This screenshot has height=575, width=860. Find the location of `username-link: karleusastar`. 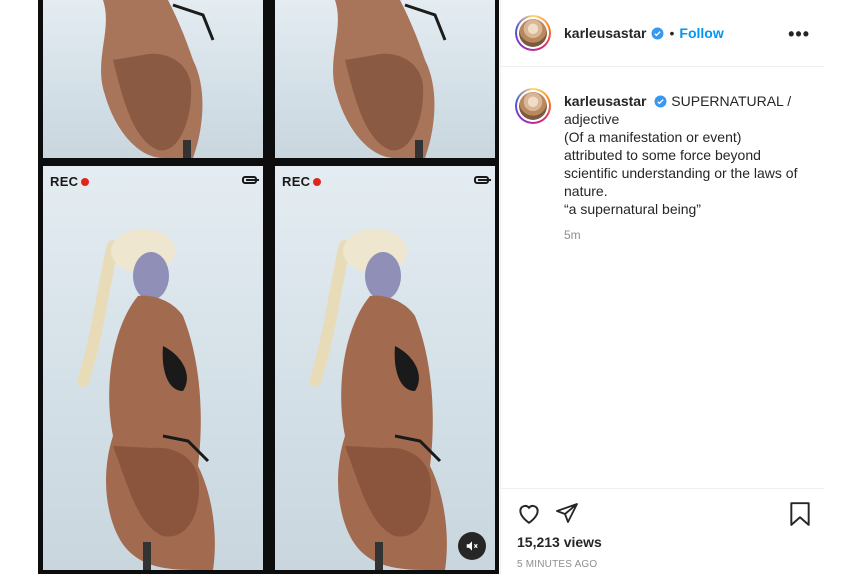

username-link: karleusastar is located at coordinates (605, 33).